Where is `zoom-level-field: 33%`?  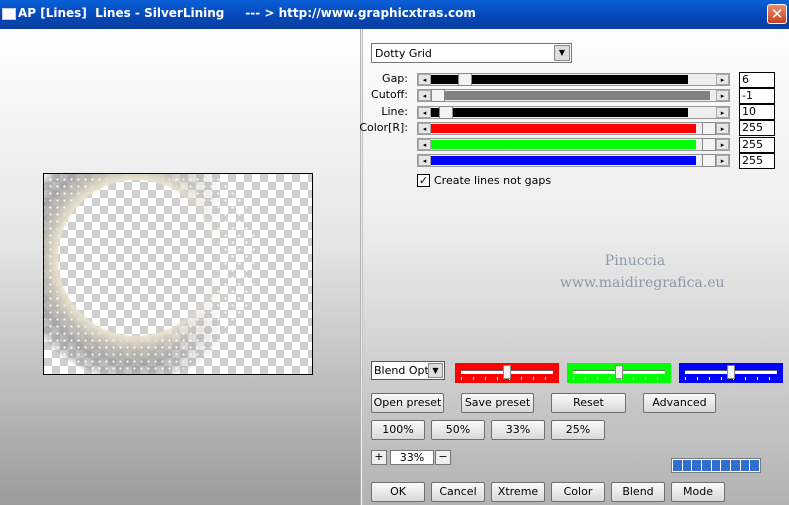 zoom-level-field: 33% is located at coordinates (412, 457).